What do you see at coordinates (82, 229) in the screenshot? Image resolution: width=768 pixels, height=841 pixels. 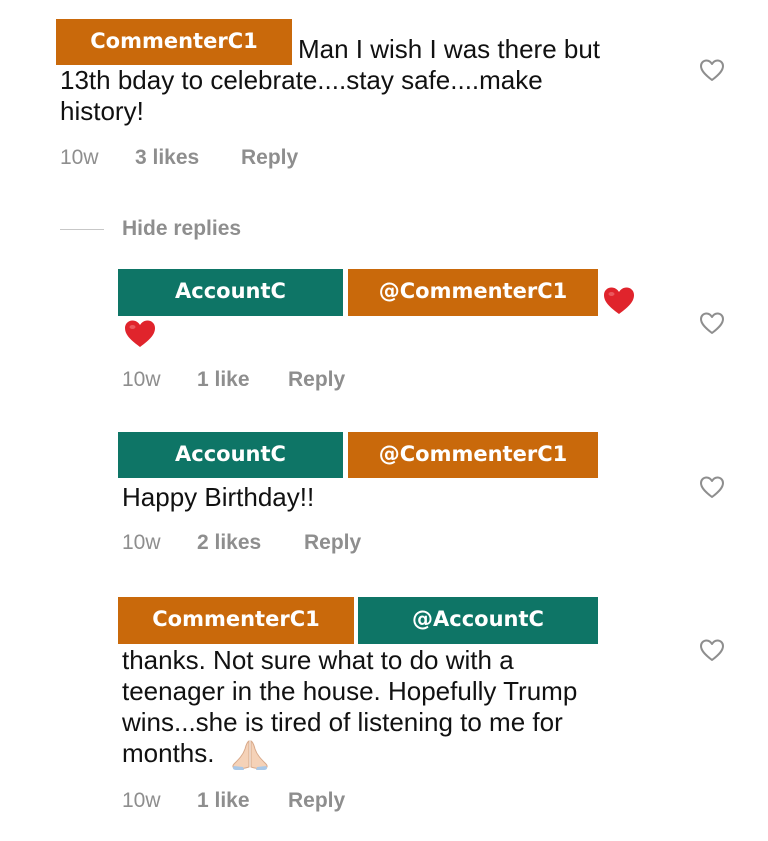 I see `hide-replies-divider` at bounding box center [82, 229].